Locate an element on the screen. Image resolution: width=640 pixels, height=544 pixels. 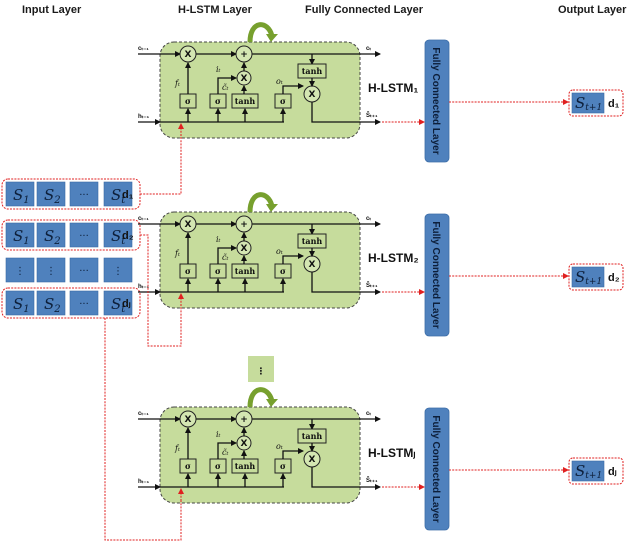
output-item: St+1 dⱼ is located at coordinates (536, 471).